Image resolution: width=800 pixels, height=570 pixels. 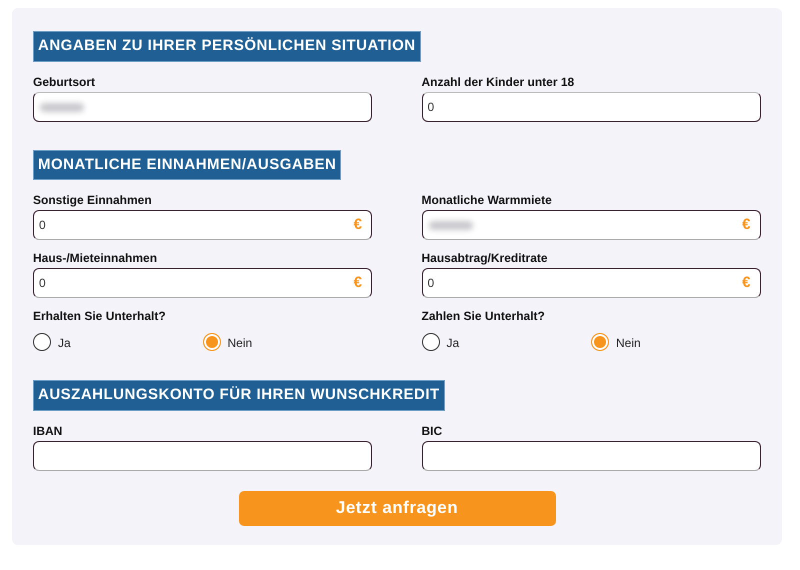 What do you see at coordinates (499, 81) in the screenshot?
I see `field-label: Anzahl der Kinder unter 18` at bounding box center [499, 81].